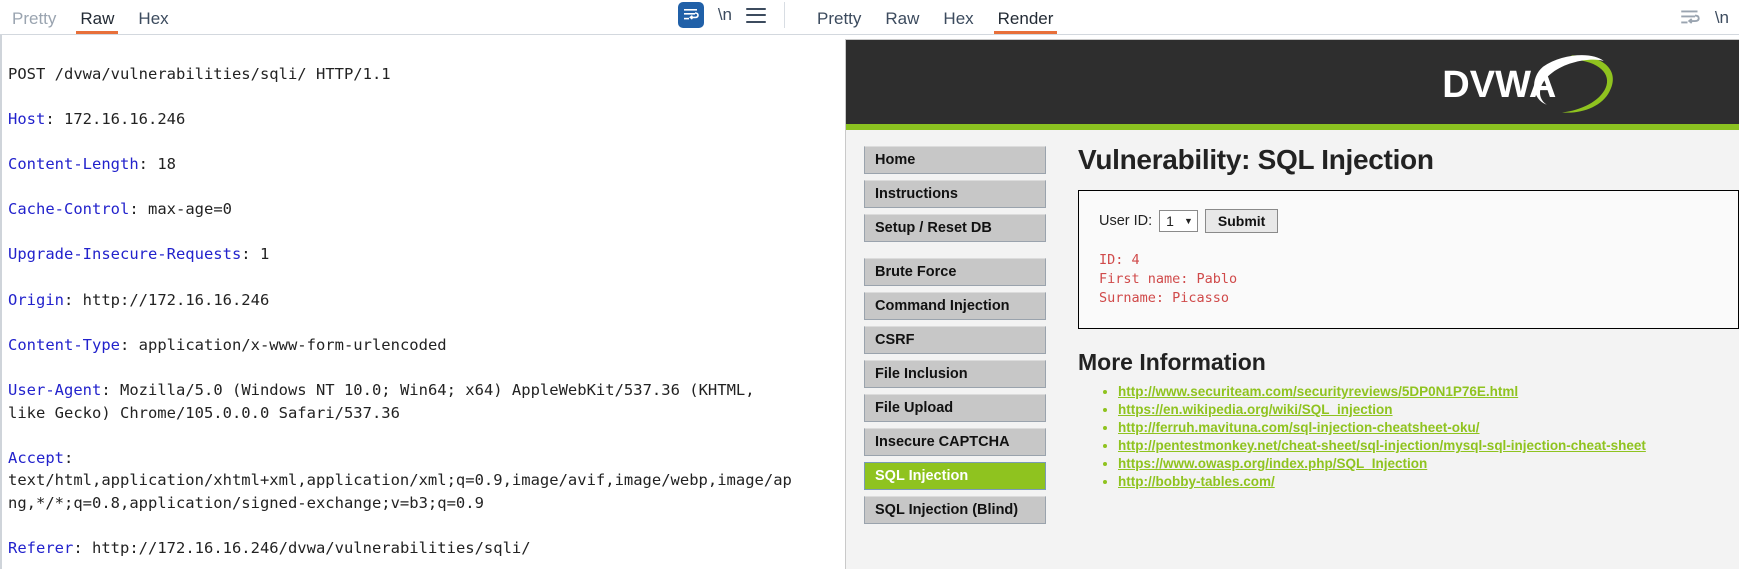  What do you see at coordinates (27, 118) in the screenshot?
I see `header-name: Host` at bounding box center [27, 118].